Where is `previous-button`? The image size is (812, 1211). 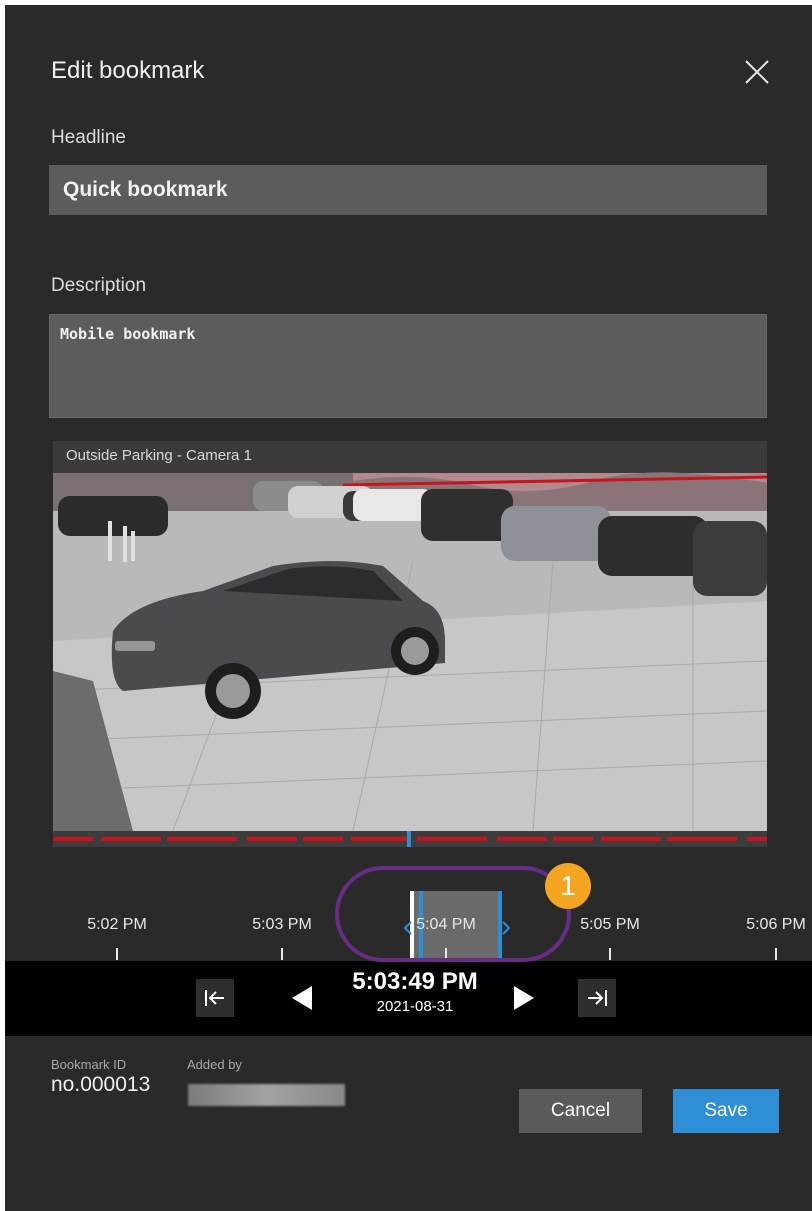 previous-button is located at coordinates (302, 998).